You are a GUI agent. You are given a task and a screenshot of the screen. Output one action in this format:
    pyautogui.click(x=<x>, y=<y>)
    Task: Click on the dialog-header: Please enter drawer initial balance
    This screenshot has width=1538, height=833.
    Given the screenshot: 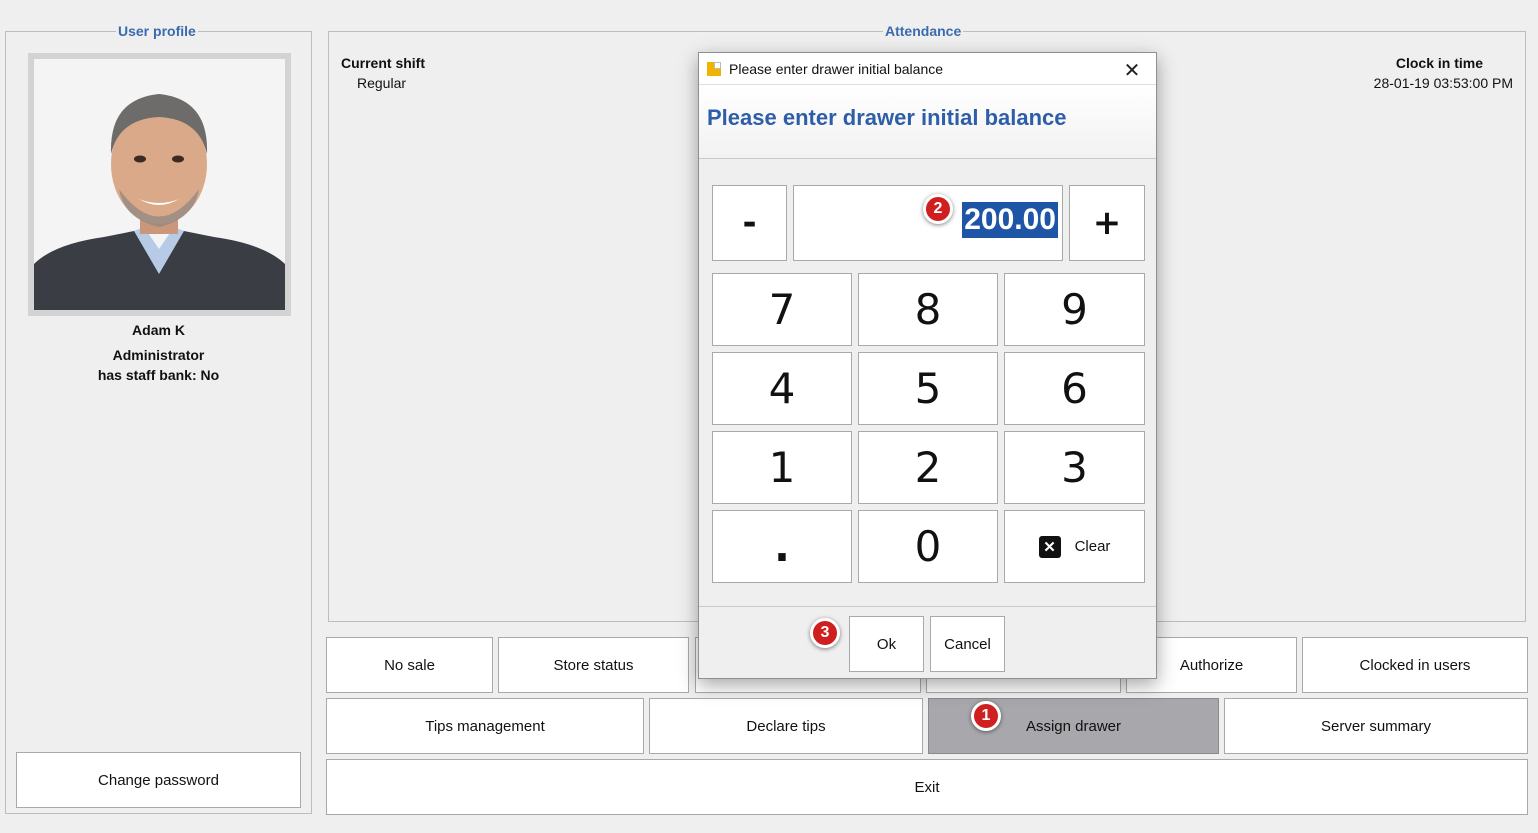 What is the action you would take?
    pyautogui.click(x=927, y=122)
    